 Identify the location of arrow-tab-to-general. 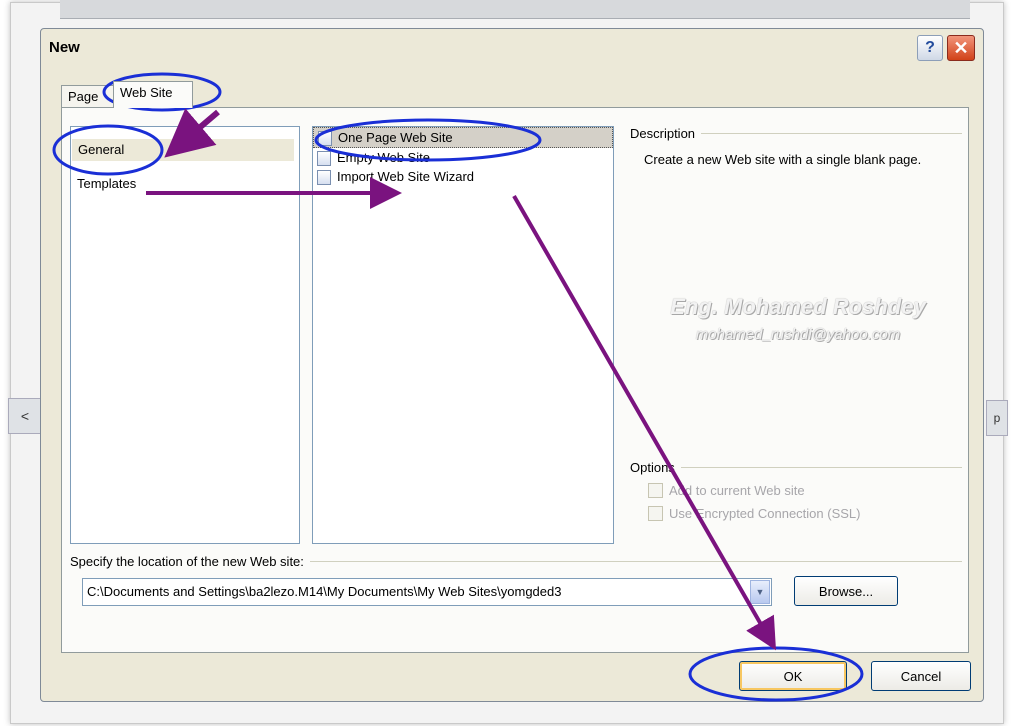
(192, 133).